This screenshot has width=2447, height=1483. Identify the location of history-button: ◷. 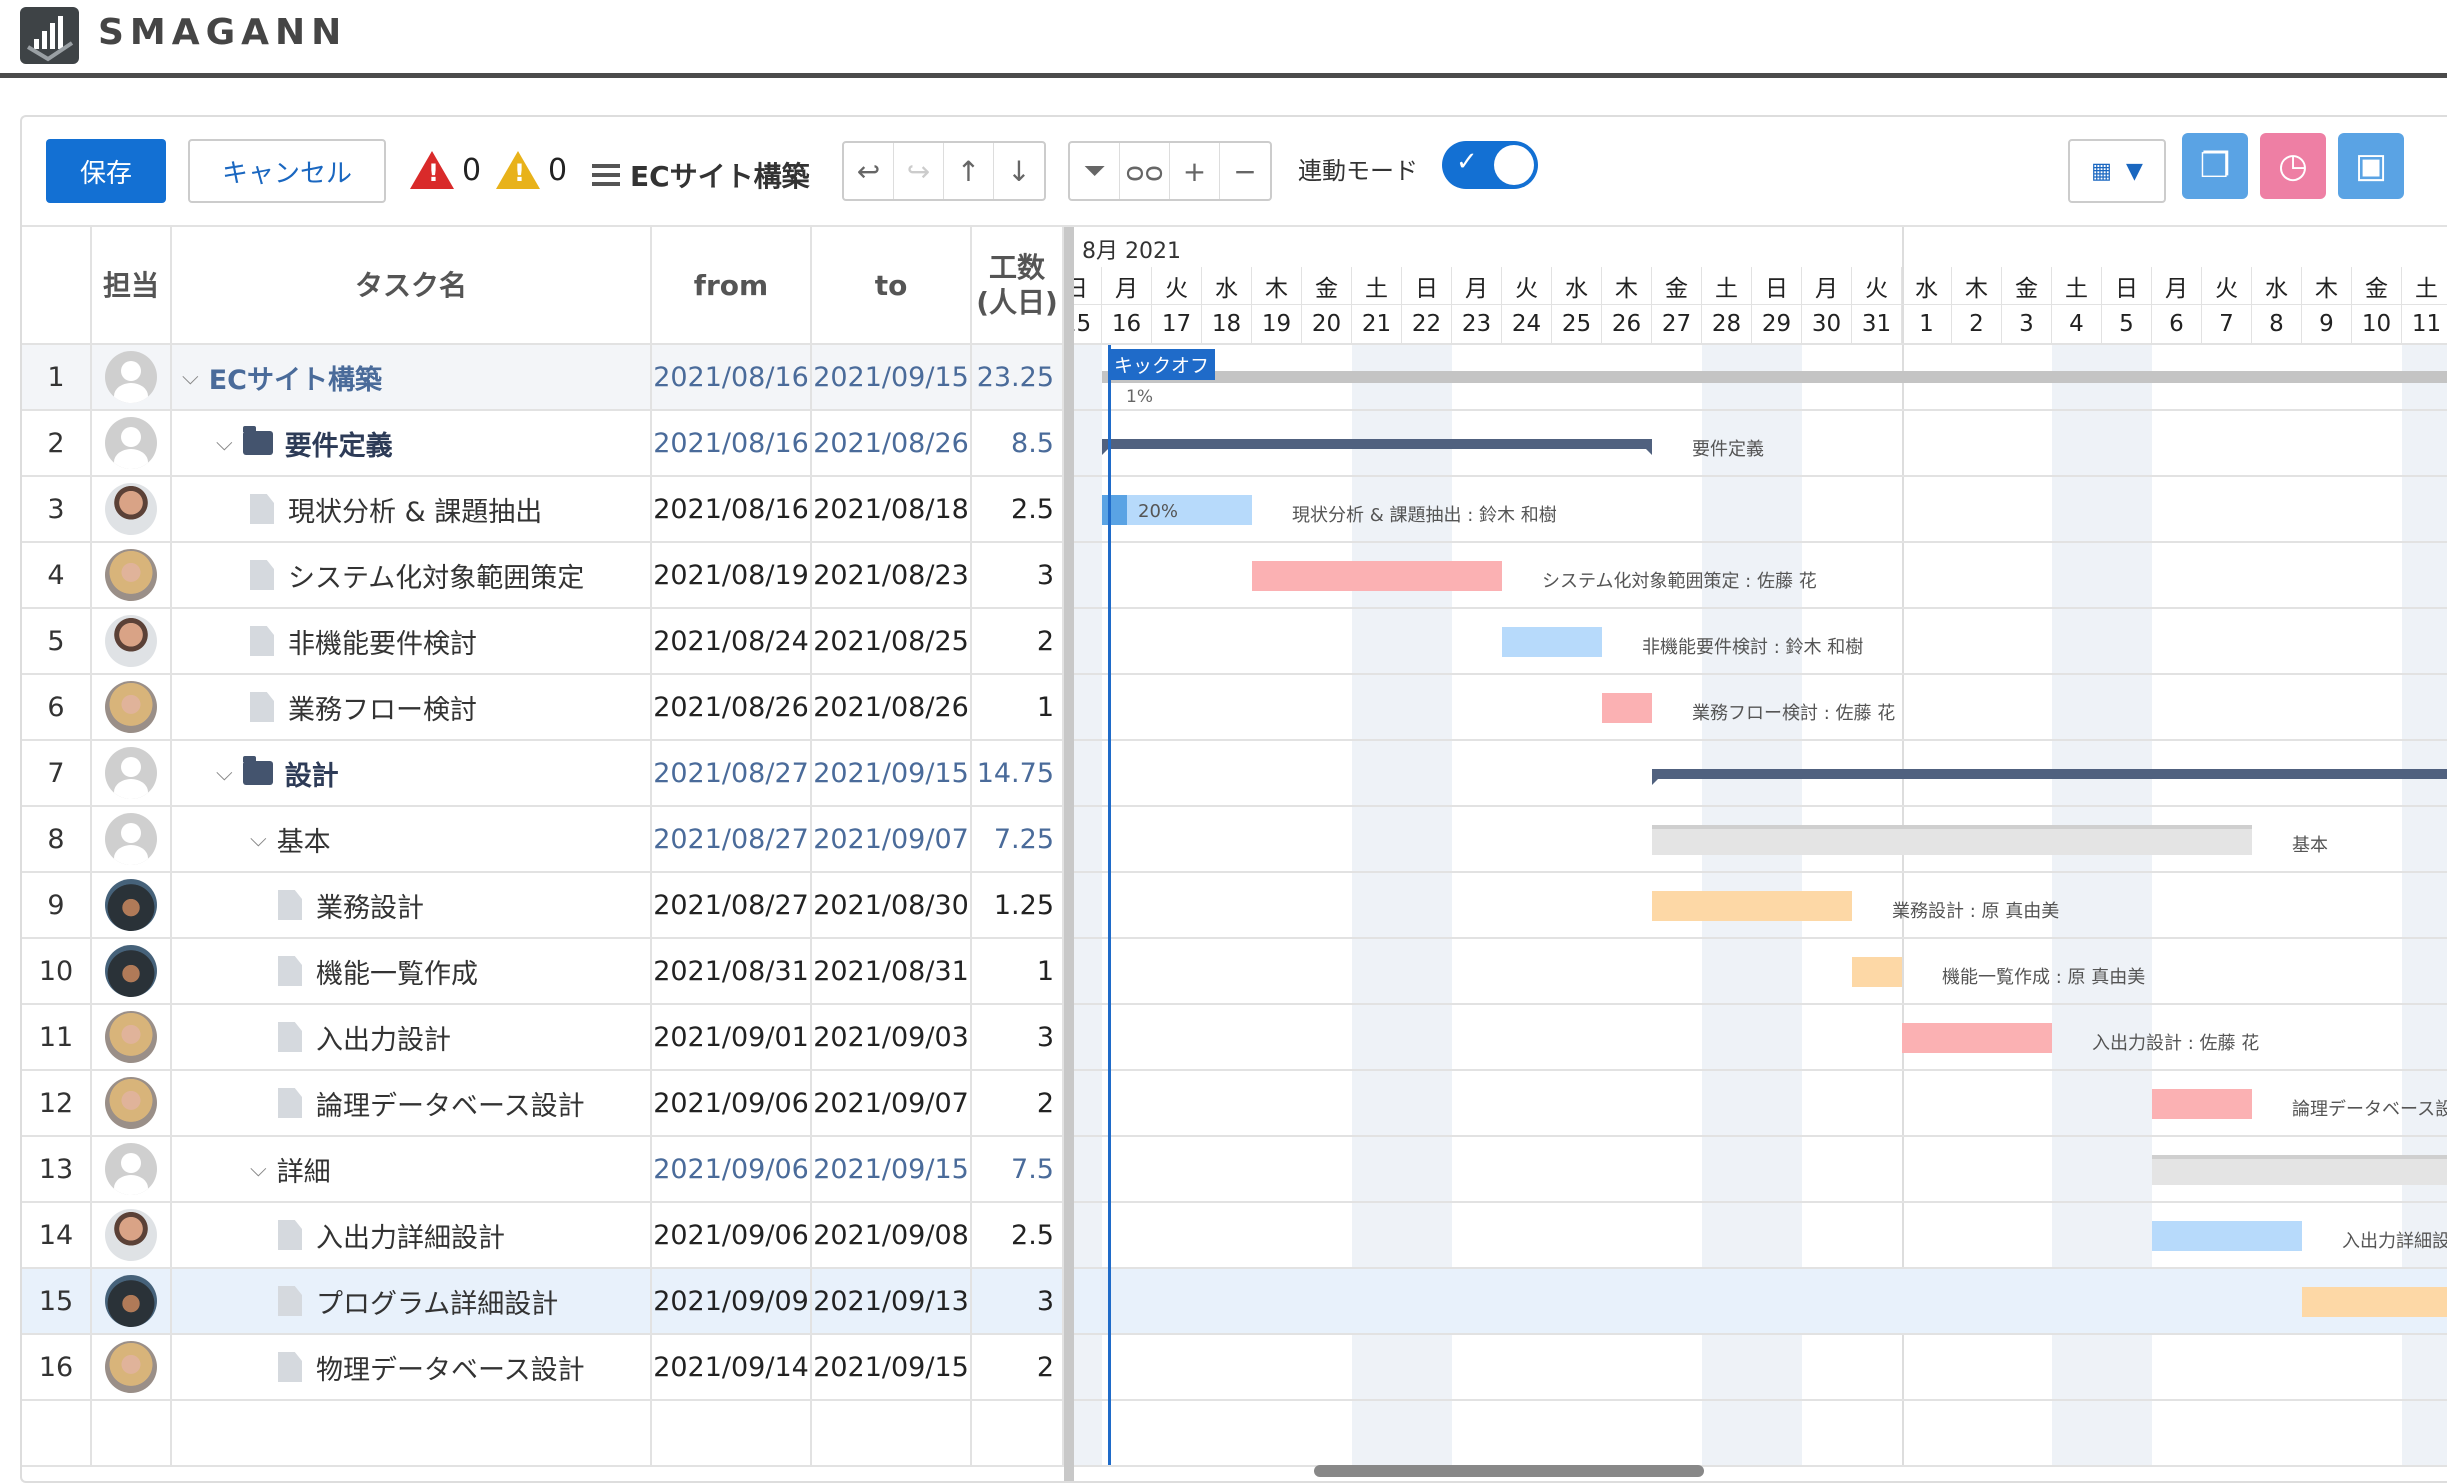
(2293, 166).